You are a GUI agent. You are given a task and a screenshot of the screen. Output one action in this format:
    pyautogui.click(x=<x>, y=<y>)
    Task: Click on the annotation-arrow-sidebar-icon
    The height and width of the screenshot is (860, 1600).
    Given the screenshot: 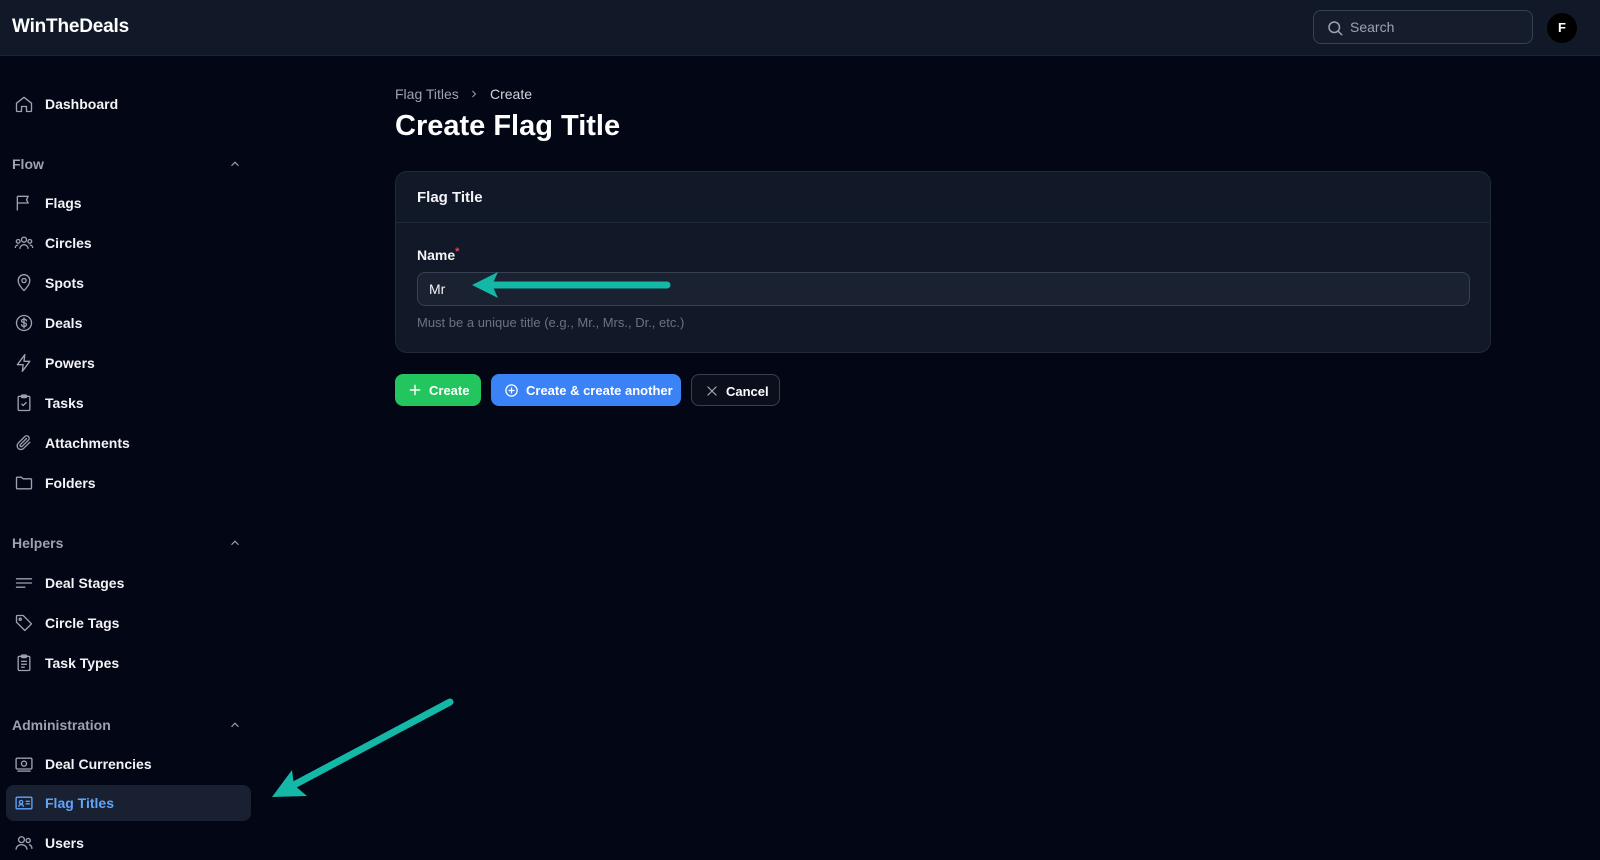 What is the action you would take?
    pyautogui.click(x=363, y=747)
    